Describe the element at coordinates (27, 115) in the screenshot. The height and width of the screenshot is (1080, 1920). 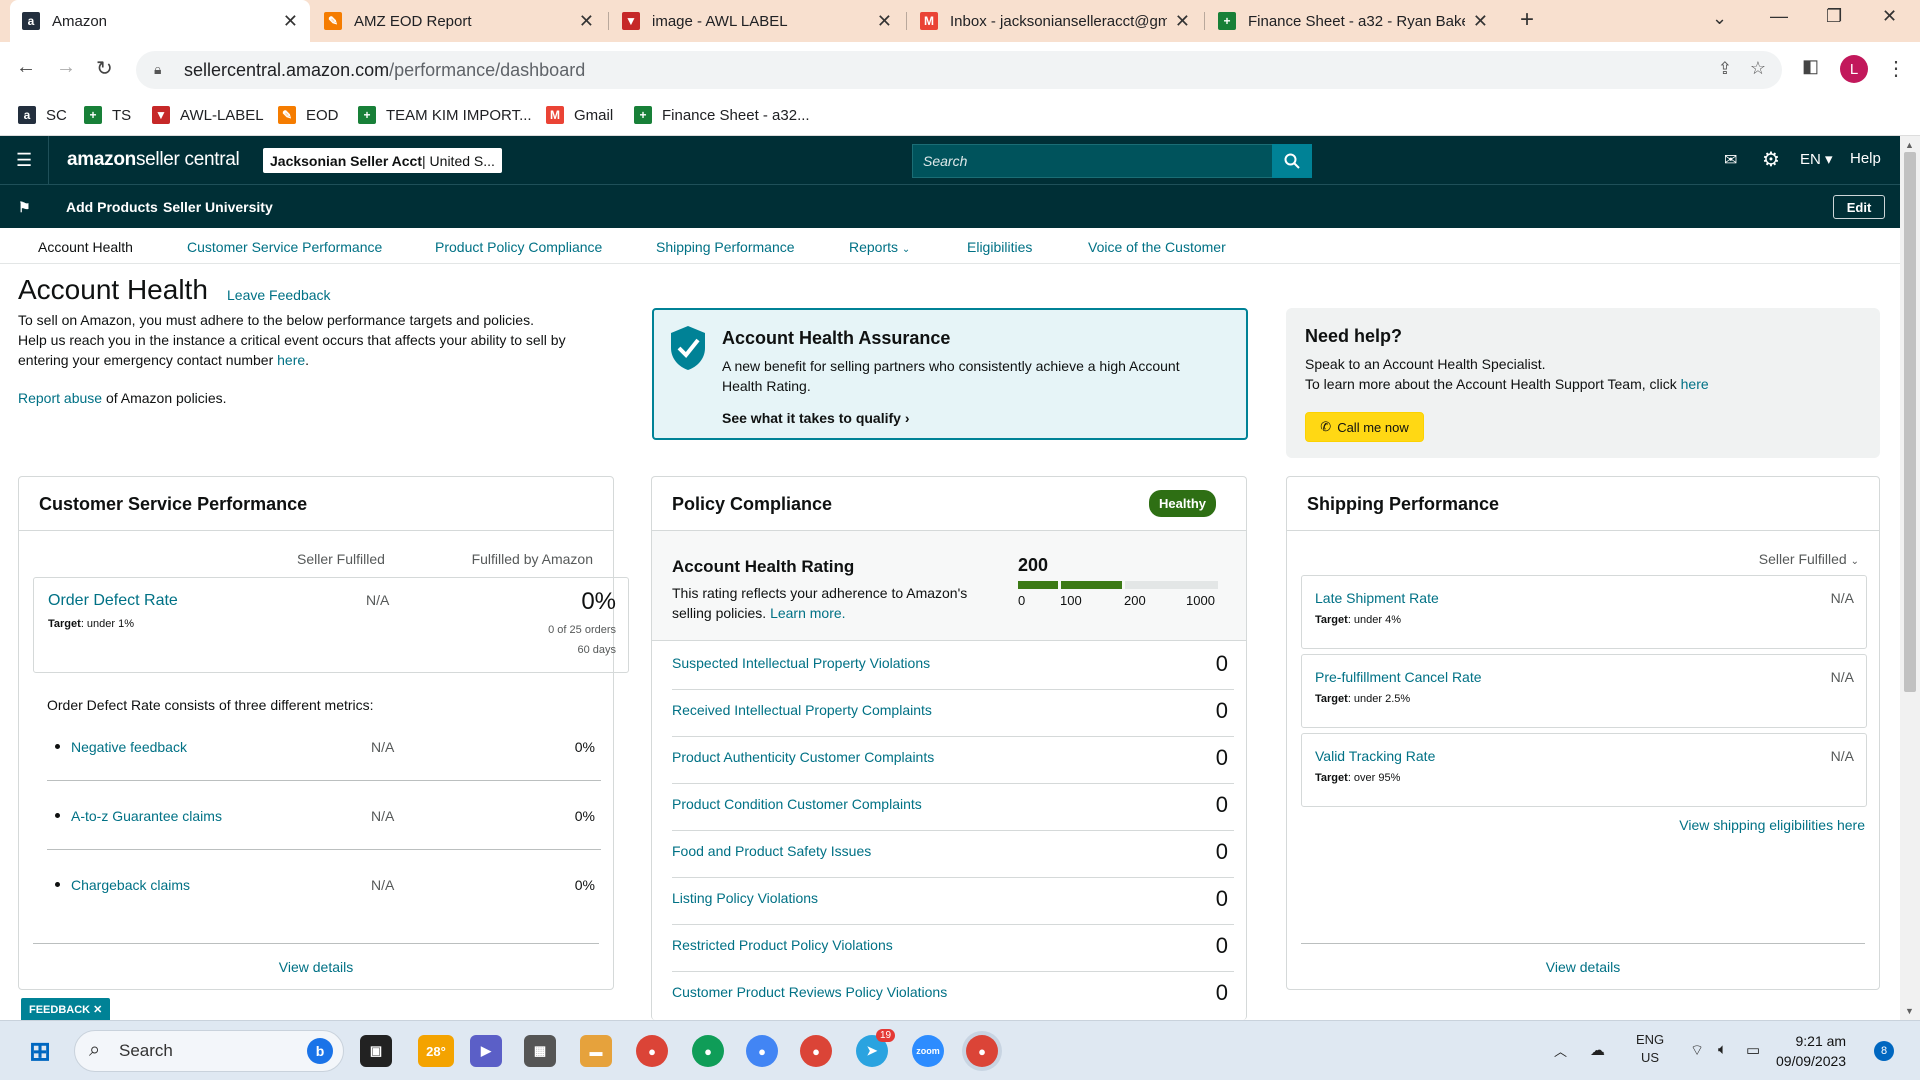
I see `amazon-icon: a` at that location.